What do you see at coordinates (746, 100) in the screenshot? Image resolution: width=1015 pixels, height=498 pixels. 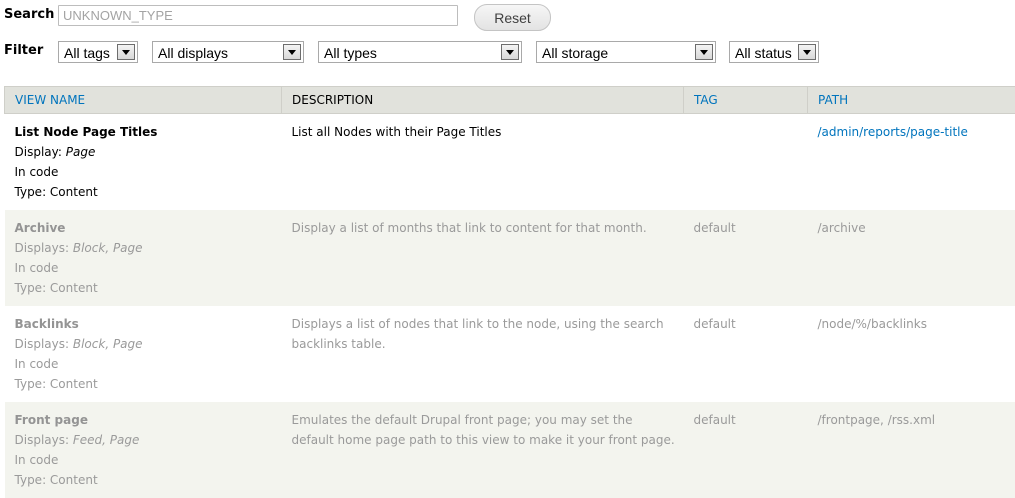 I see `tag-column-header: TAG` at bounding box center [746, 100].